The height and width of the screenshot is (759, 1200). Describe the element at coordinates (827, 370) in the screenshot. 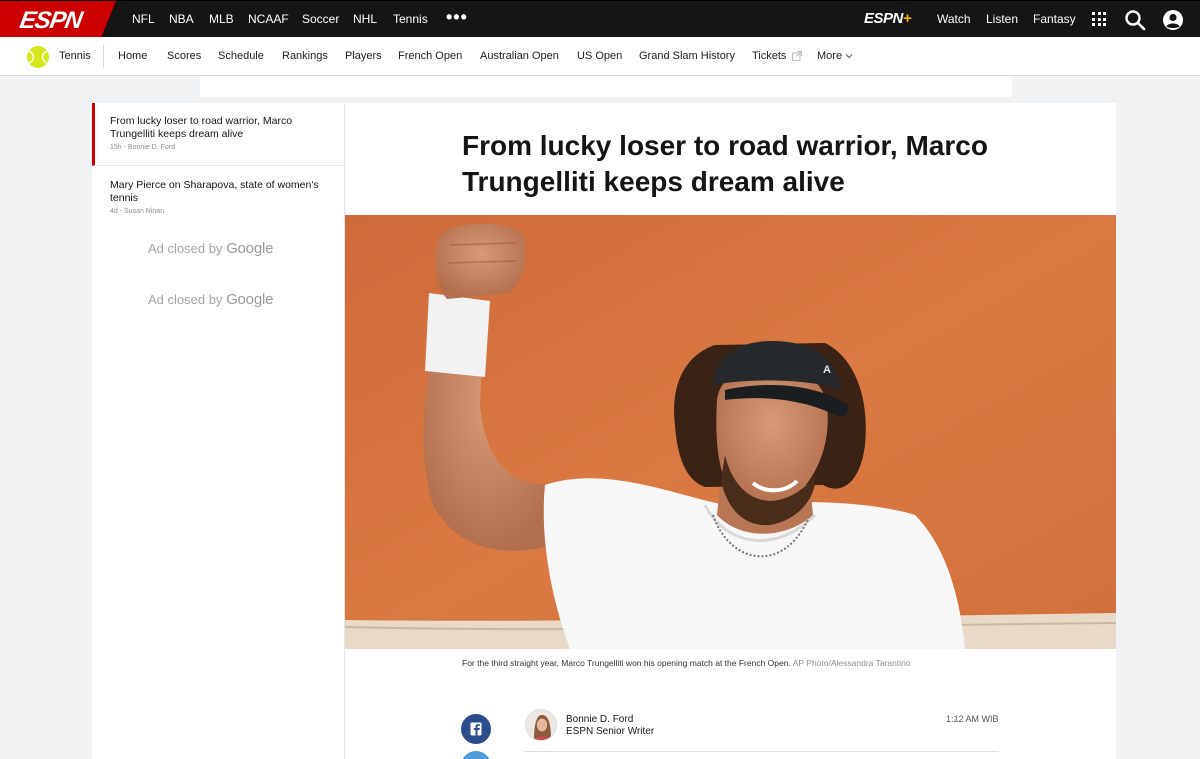

I see `svg-text: A` at that location.